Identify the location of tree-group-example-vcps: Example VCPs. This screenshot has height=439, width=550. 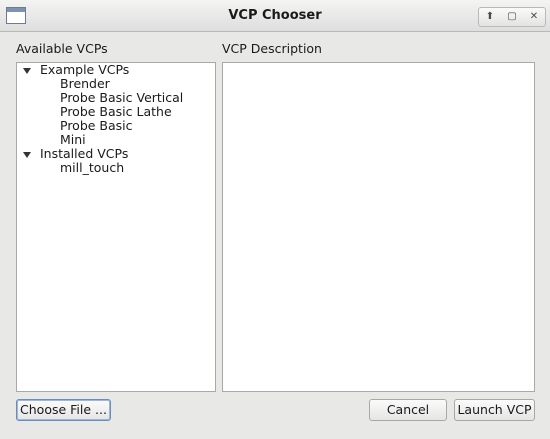
(84, 70).